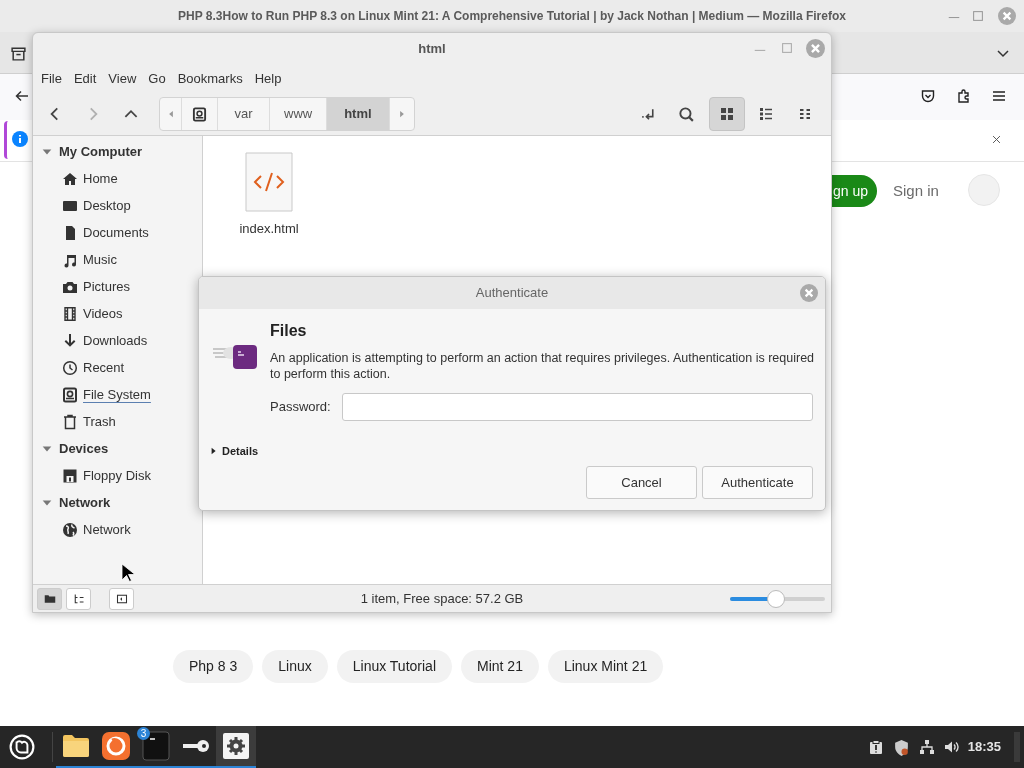 The width and height of the screenshot is (1024, 768). What do you see at coordinates (999, 96) in the screenshot?
I see `menu-icon` at bounding box center [999, 96].